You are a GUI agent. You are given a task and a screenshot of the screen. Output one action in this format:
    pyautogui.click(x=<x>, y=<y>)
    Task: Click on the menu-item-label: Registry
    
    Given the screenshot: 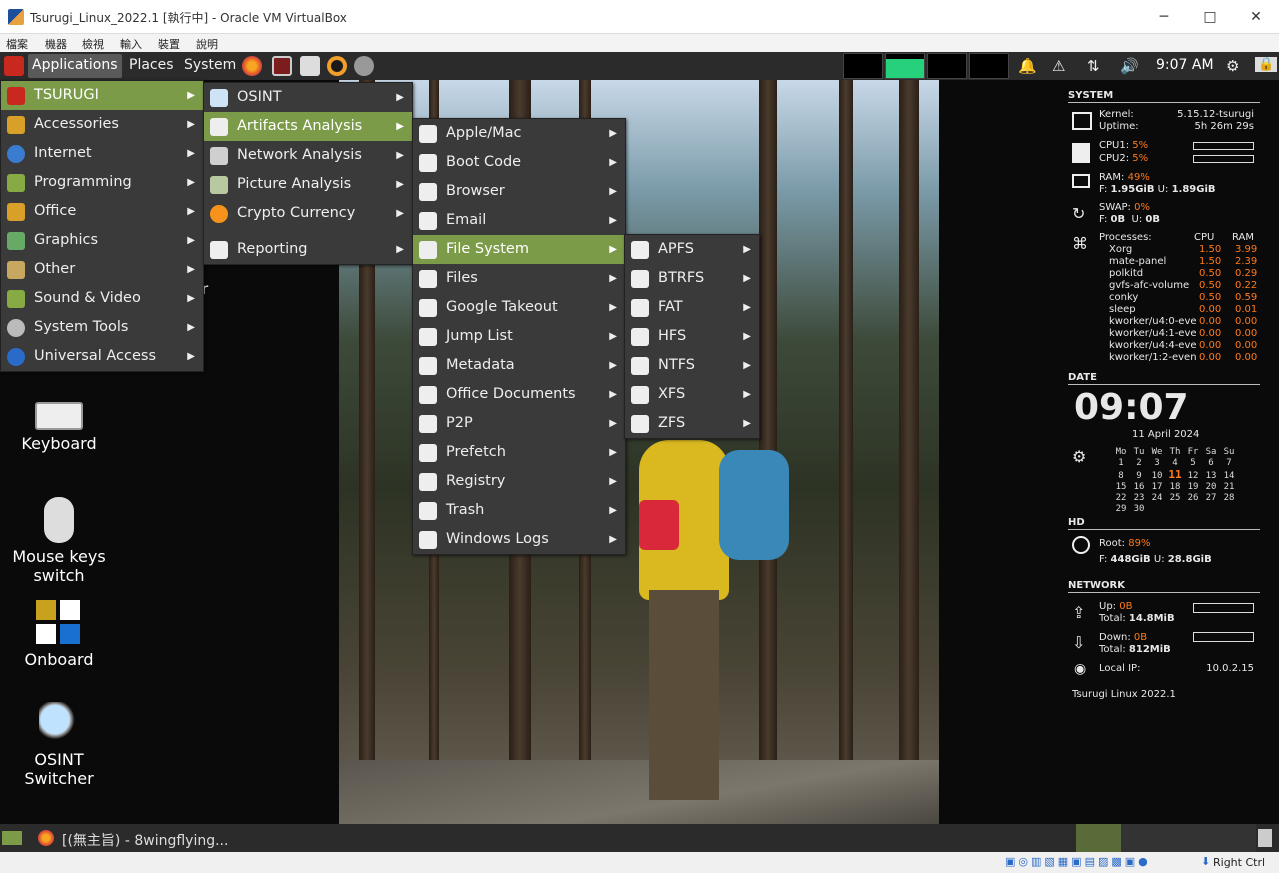 What is the action you would take?
    pyautogui.click(x=476, y=481)
    